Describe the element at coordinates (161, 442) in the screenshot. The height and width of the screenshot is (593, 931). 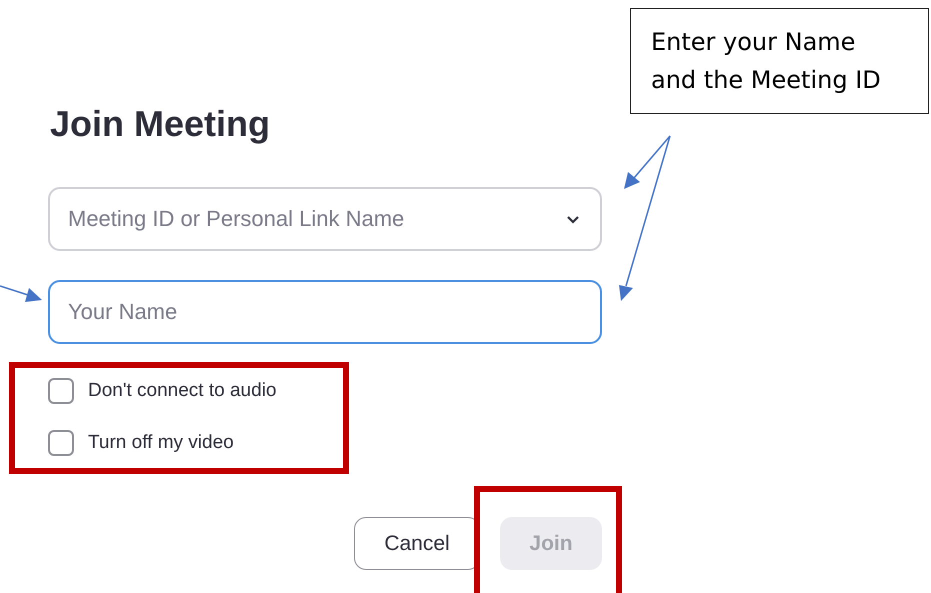
I see `checkbox-label: Turn off my video` at that location.